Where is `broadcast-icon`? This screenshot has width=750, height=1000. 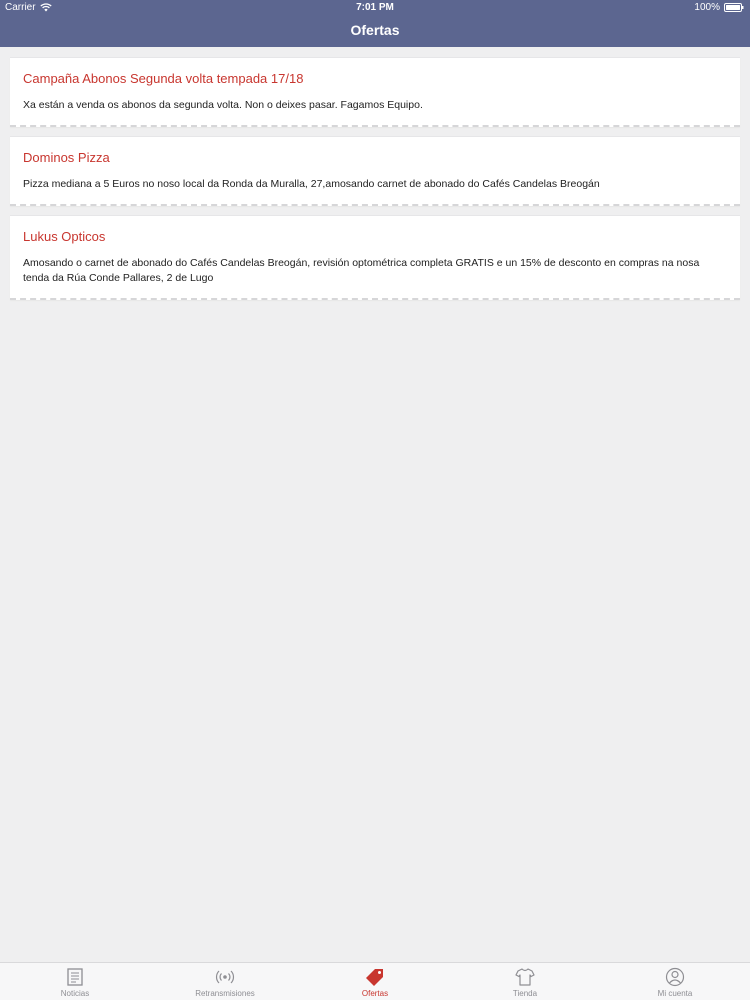 broadcast-icon is located at coordinates (225, 977).